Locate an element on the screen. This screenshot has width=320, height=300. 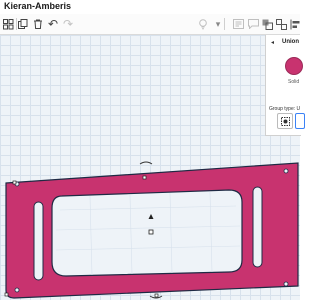
panel-title: Union is located at coordinates (290, 42).